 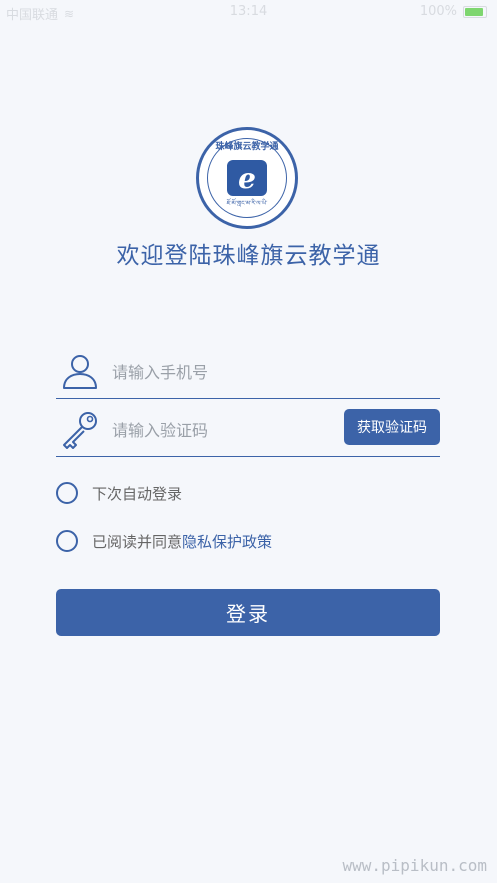 What do you see at coordinates (438, 11) in the screenshot?
I see `battery-percent: 100%` at bounding box center [438, 11].